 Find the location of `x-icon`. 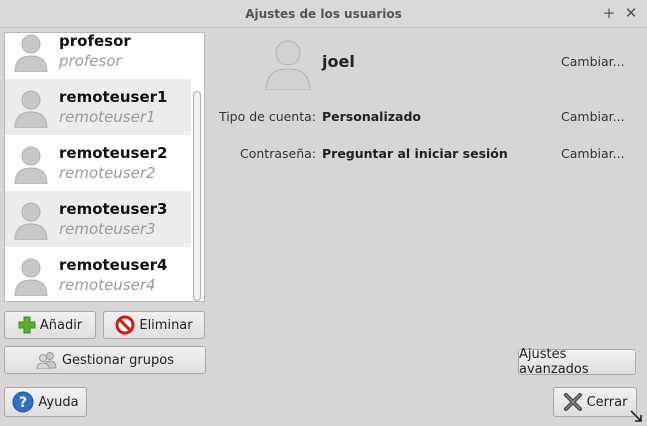

x-icon is located at coordinates (572, 402).